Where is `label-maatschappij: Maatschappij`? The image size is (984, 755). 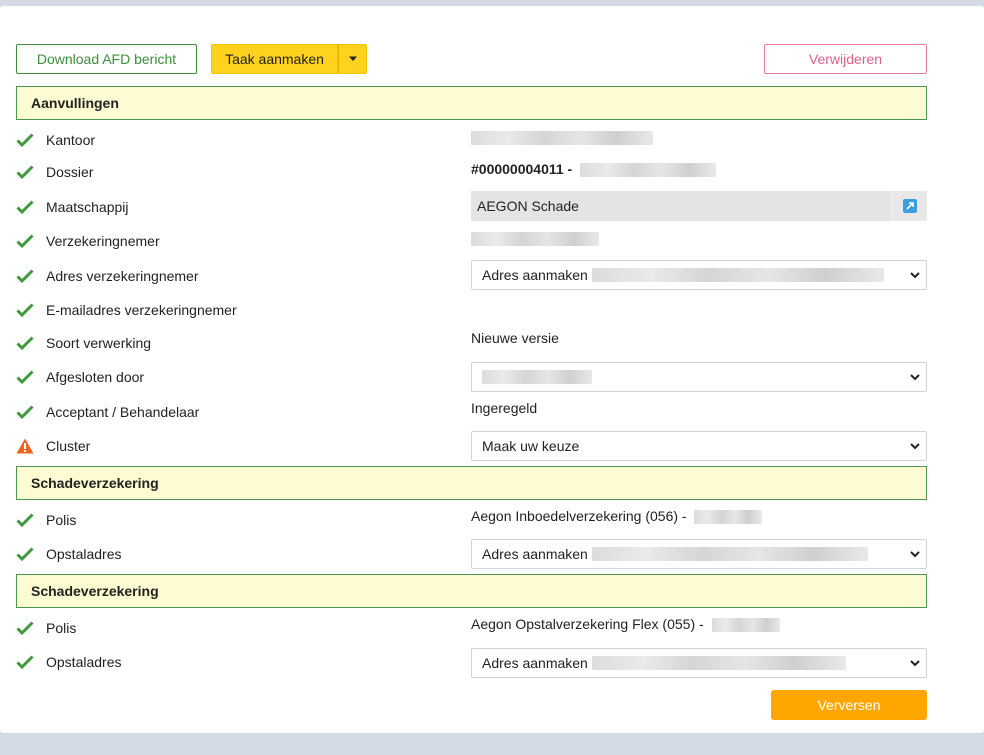 label-maatschappij: Maatschappij is located at coordinates (87, 207).